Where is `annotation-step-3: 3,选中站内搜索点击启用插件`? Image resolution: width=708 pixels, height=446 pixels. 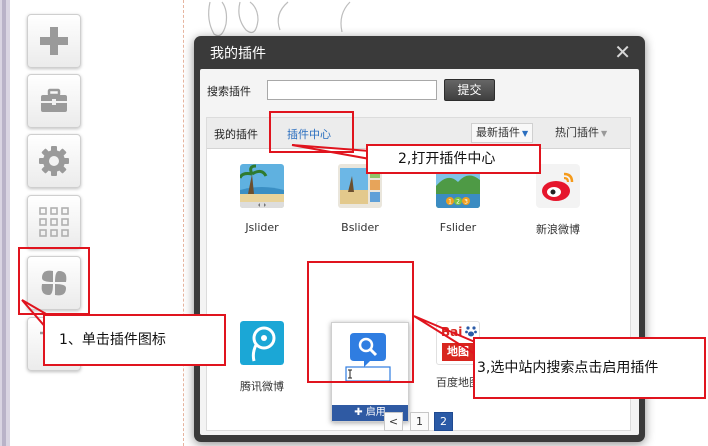 annotation-step-3: 3,选中站内搜索点击启用插件 is located at coordinates (589, 368).